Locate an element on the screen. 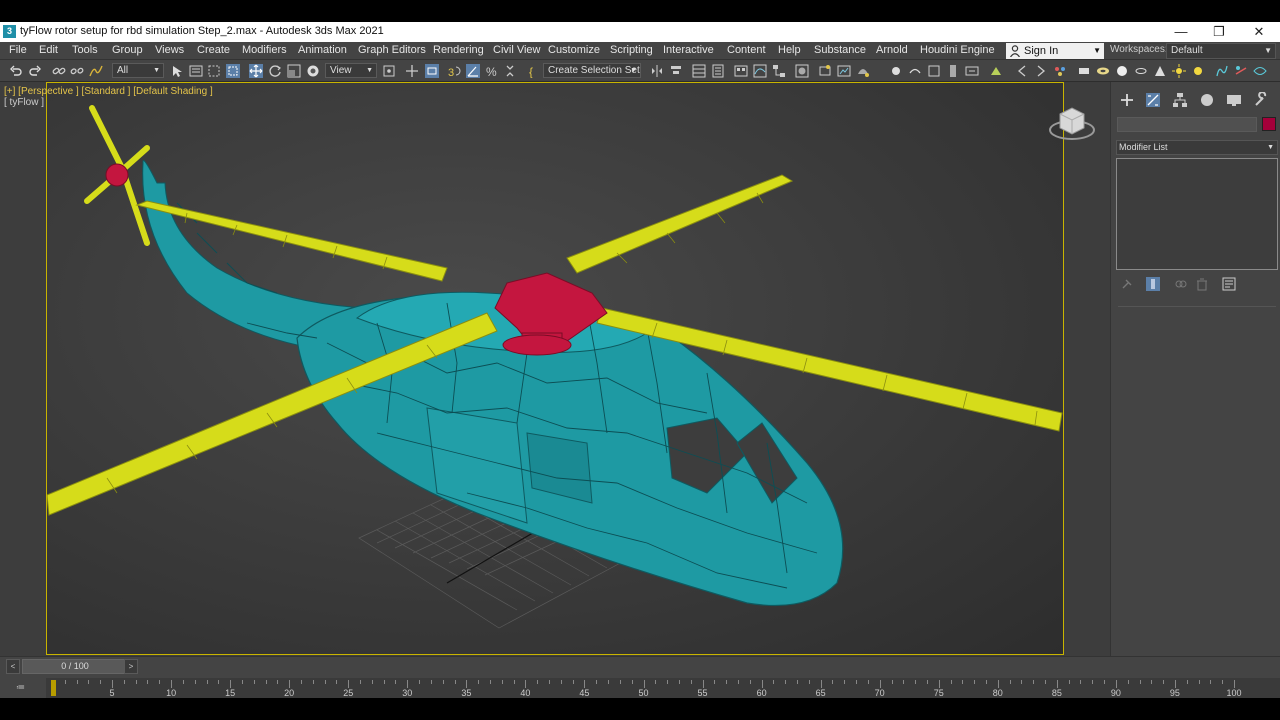 Image resolution: width=1280 pixels, height=720 pixels. link-icon is located at coordinates (59, 71).